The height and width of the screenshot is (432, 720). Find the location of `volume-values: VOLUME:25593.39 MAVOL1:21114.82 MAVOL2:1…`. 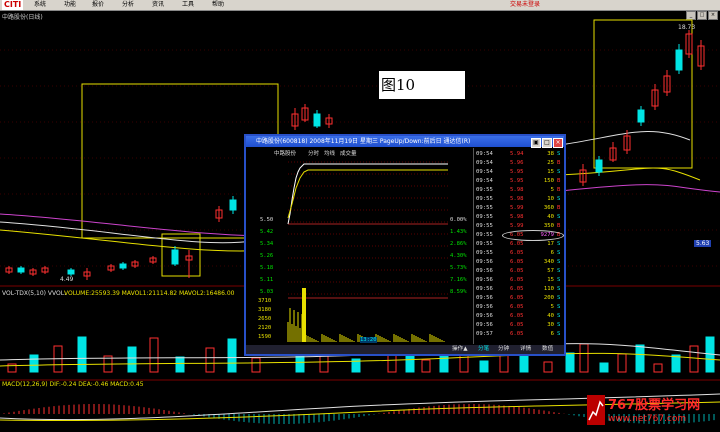

volume-values: VOLUME:25593.39 MAVOL1:21114.82 MAVOL2:1… is located at coordinates (149, 293).